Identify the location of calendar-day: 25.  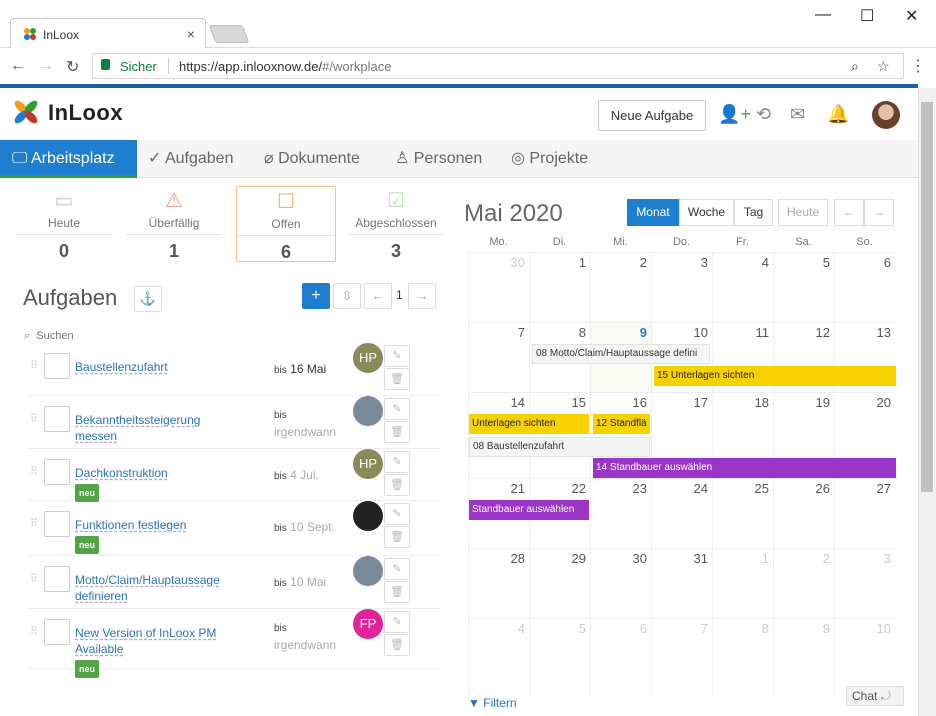
(742, 513).